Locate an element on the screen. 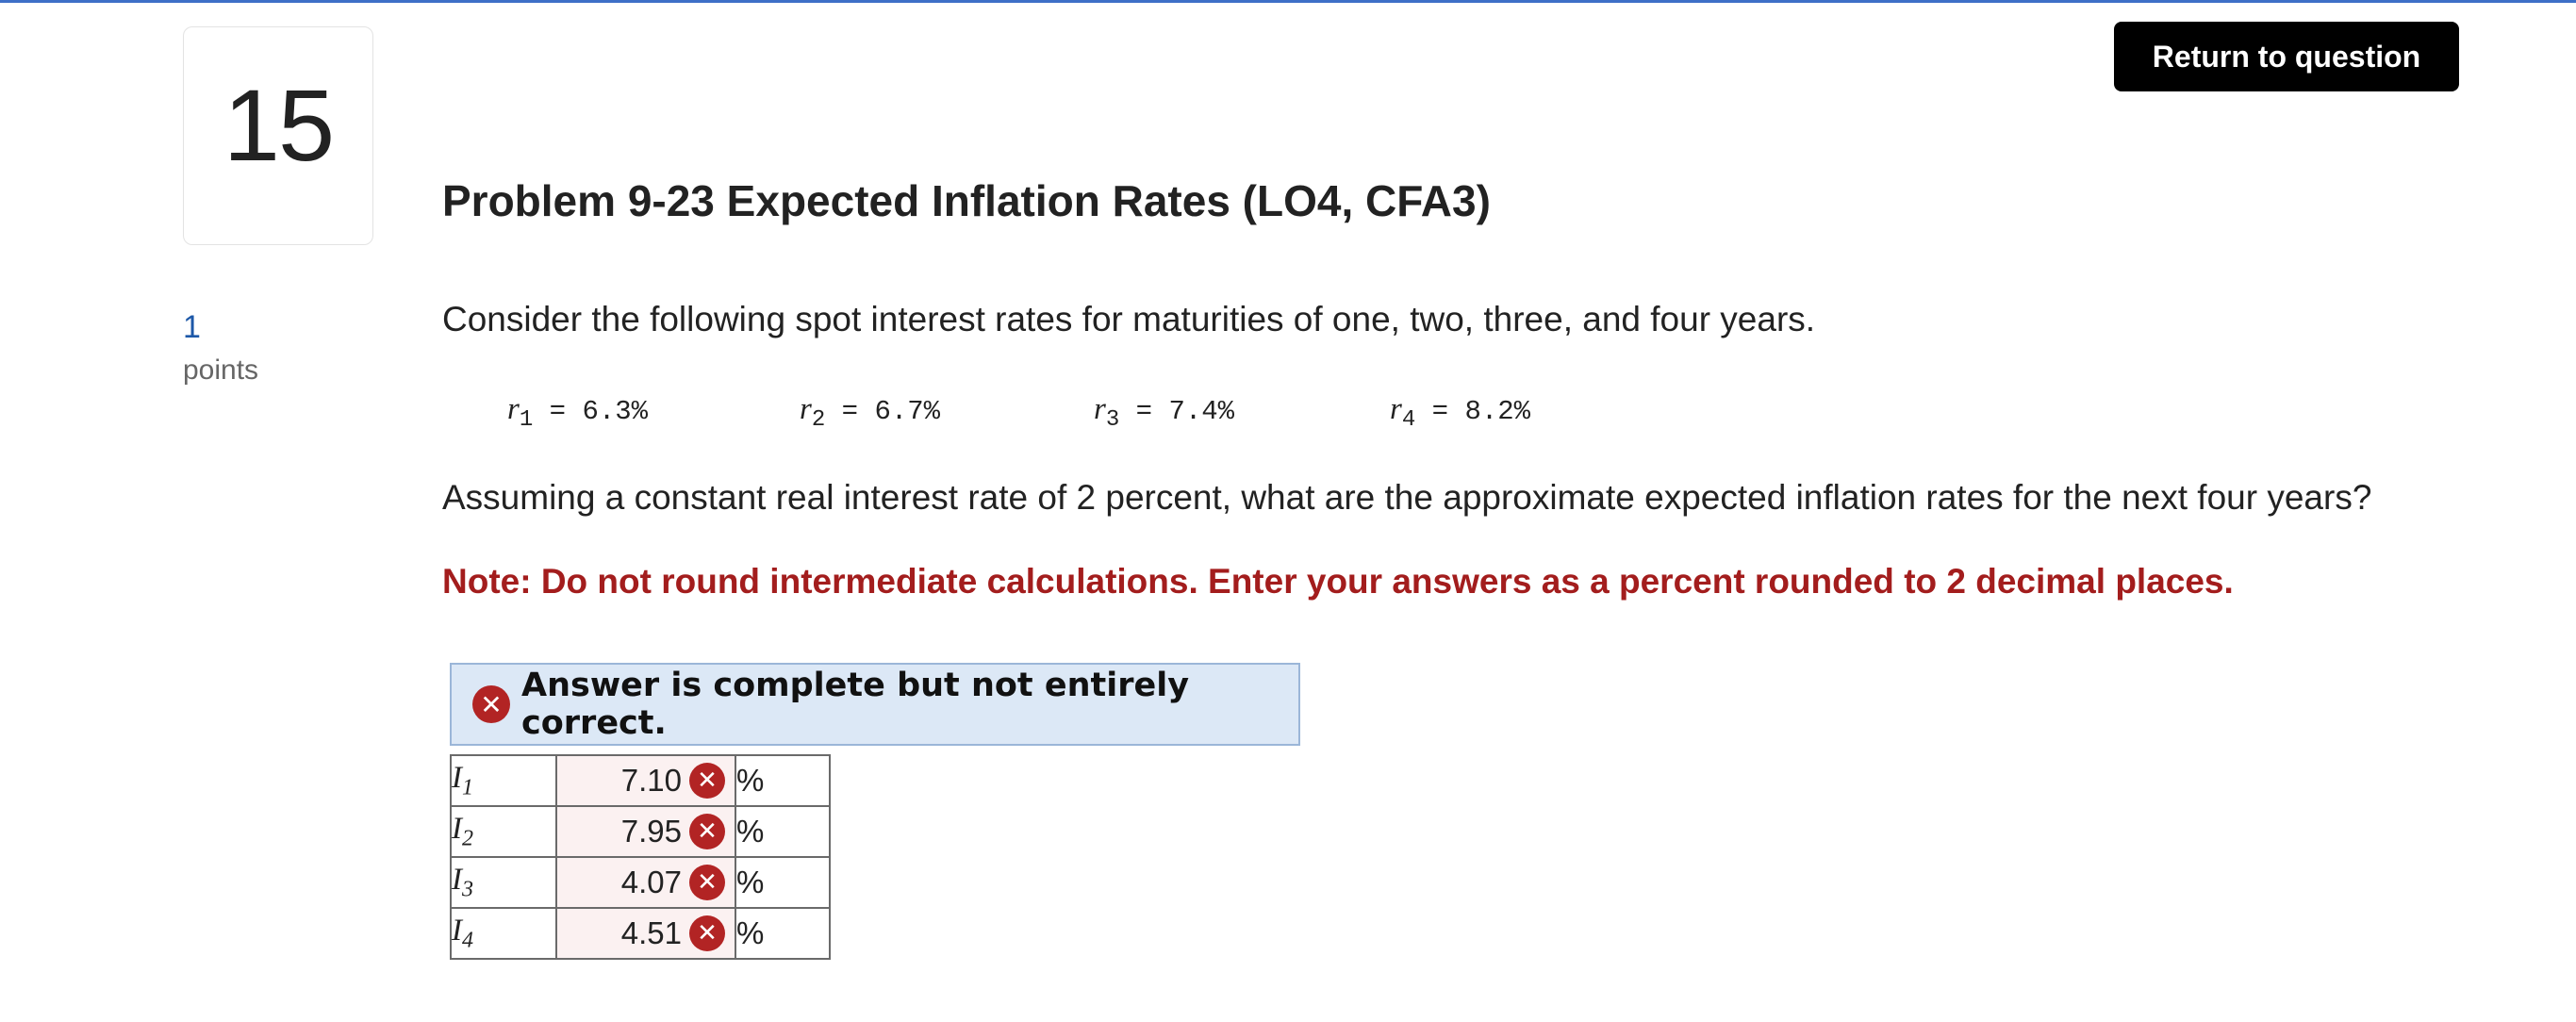 The height and width of the screenshot is (1022, 2576). table-row: I4 4.51 ✕ % is located at coordinates (640, 933).